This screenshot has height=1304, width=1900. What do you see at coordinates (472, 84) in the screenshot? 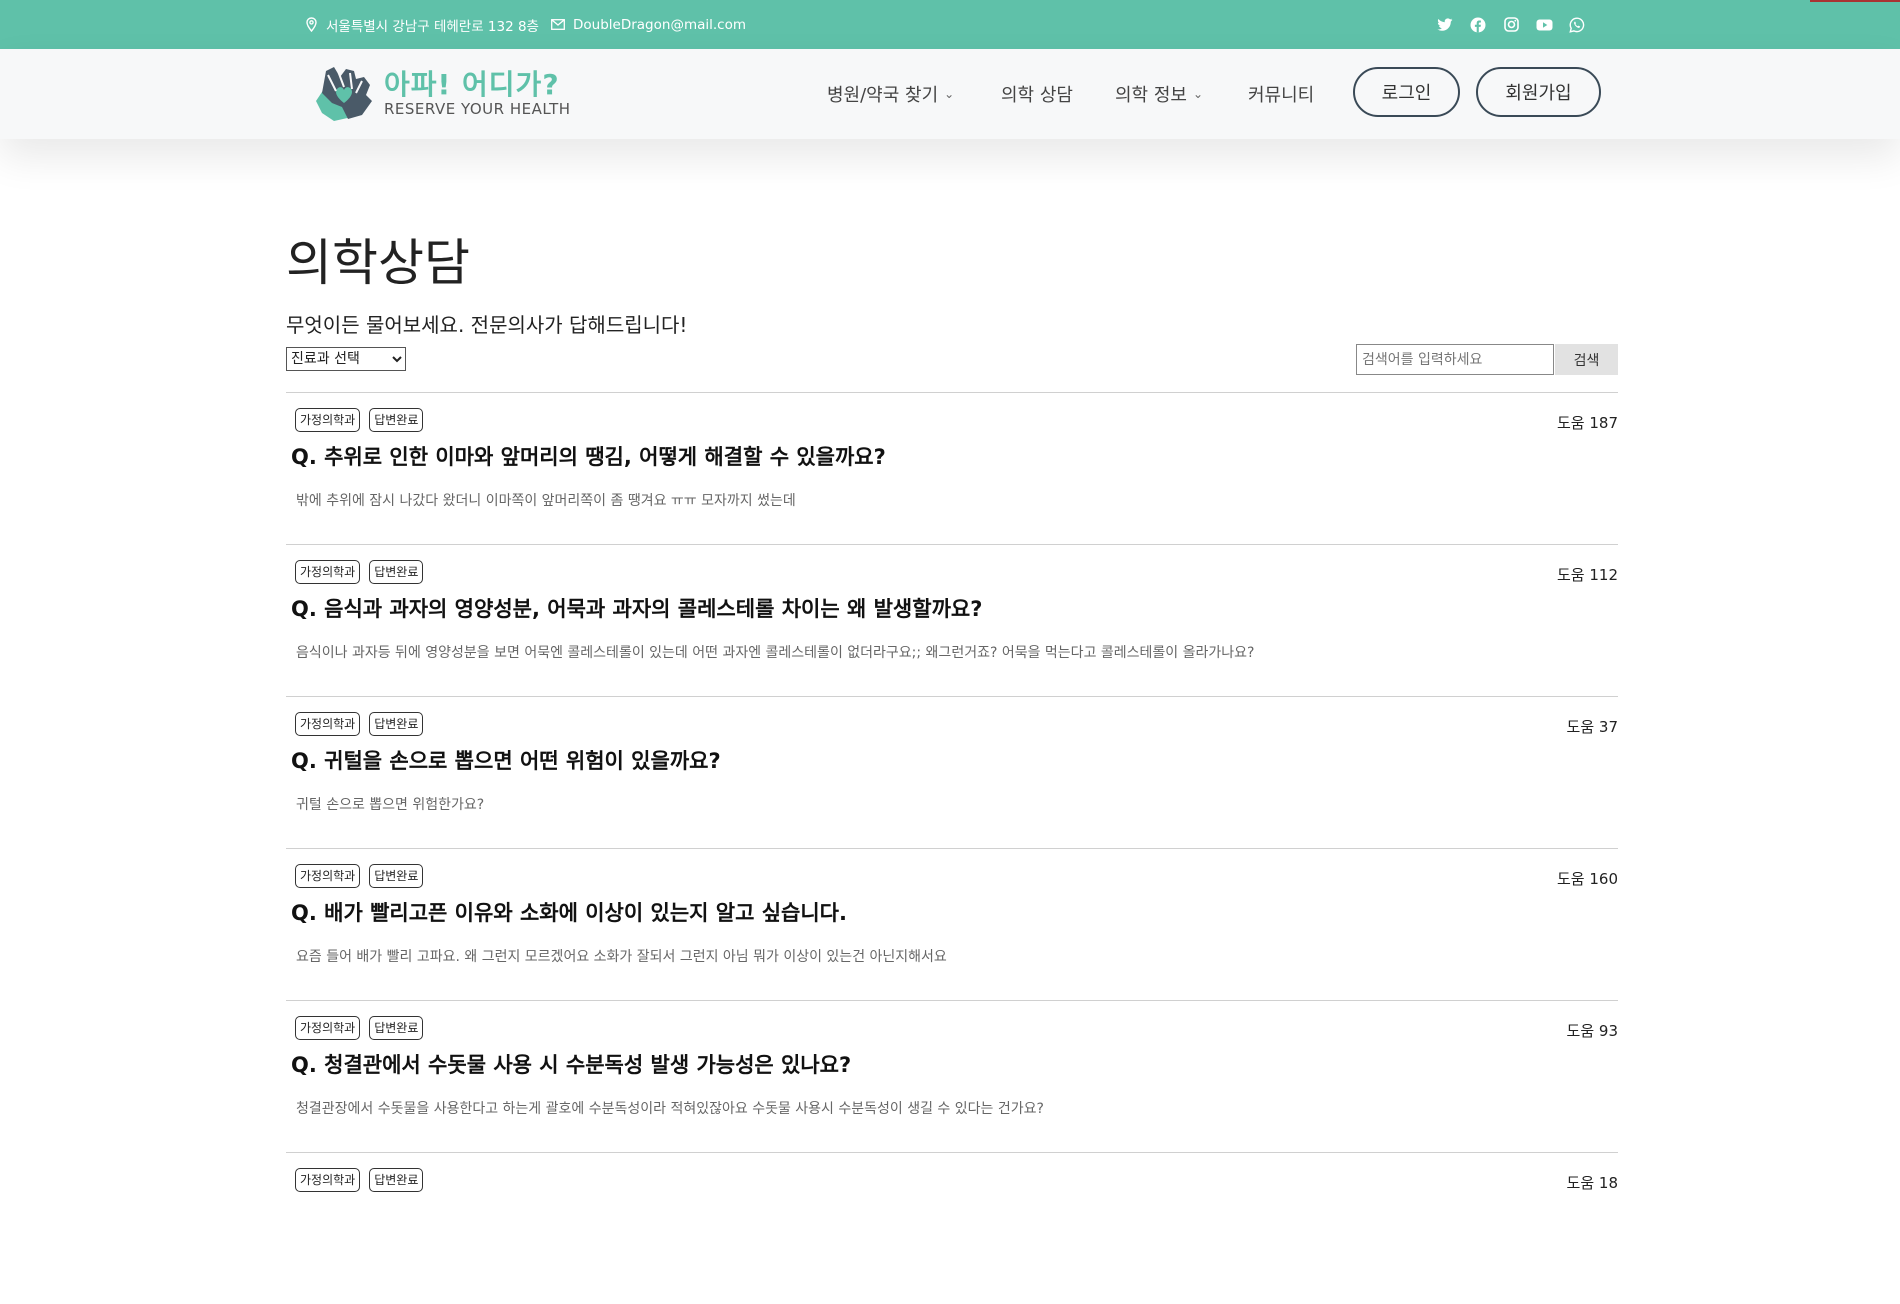
I see `logo-title: 아파! 어디가?` at bounding box center [472, 84].